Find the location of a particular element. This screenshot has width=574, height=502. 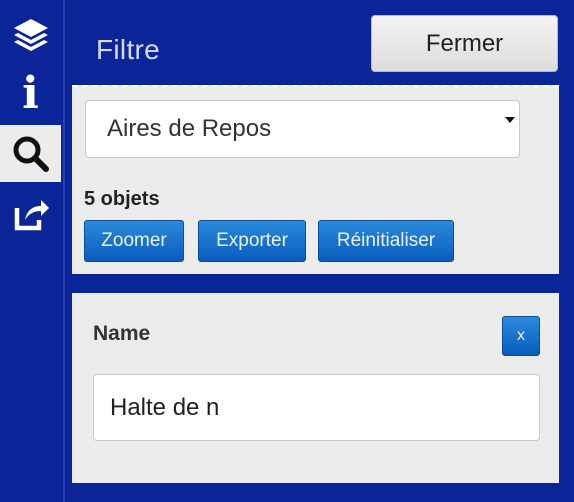

field-label: Name is located at coordinates (122, 333).